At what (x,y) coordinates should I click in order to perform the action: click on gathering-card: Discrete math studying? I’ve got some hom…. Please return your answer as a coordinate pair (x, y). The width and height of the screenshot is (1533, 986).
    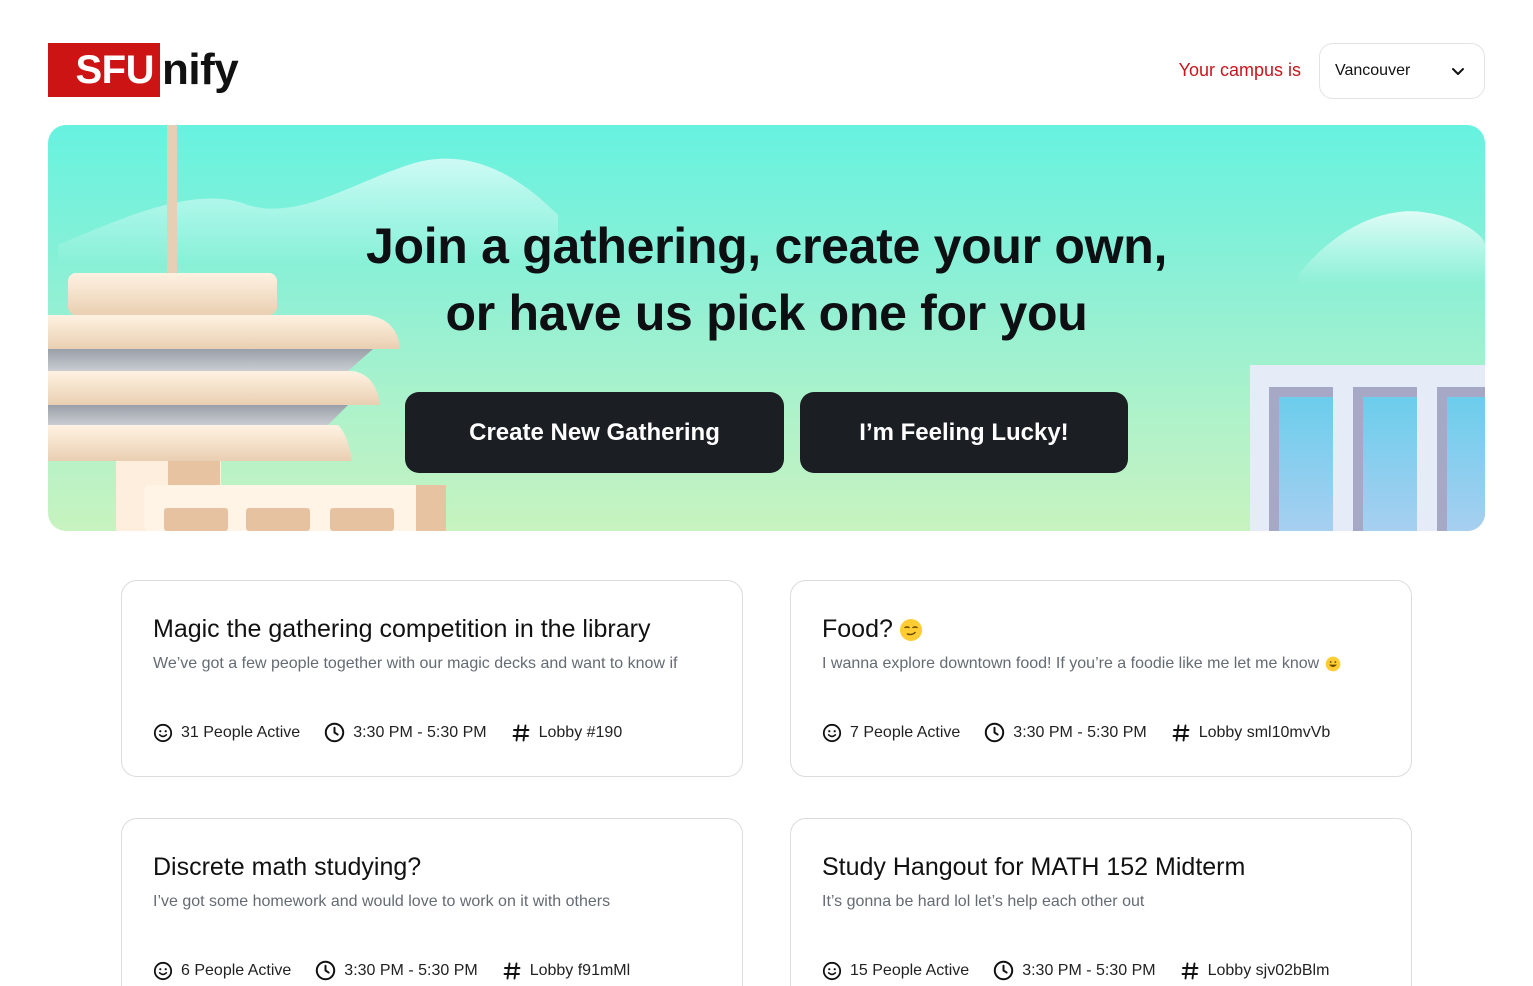
    Looking at the image, I should click on (432, 902).